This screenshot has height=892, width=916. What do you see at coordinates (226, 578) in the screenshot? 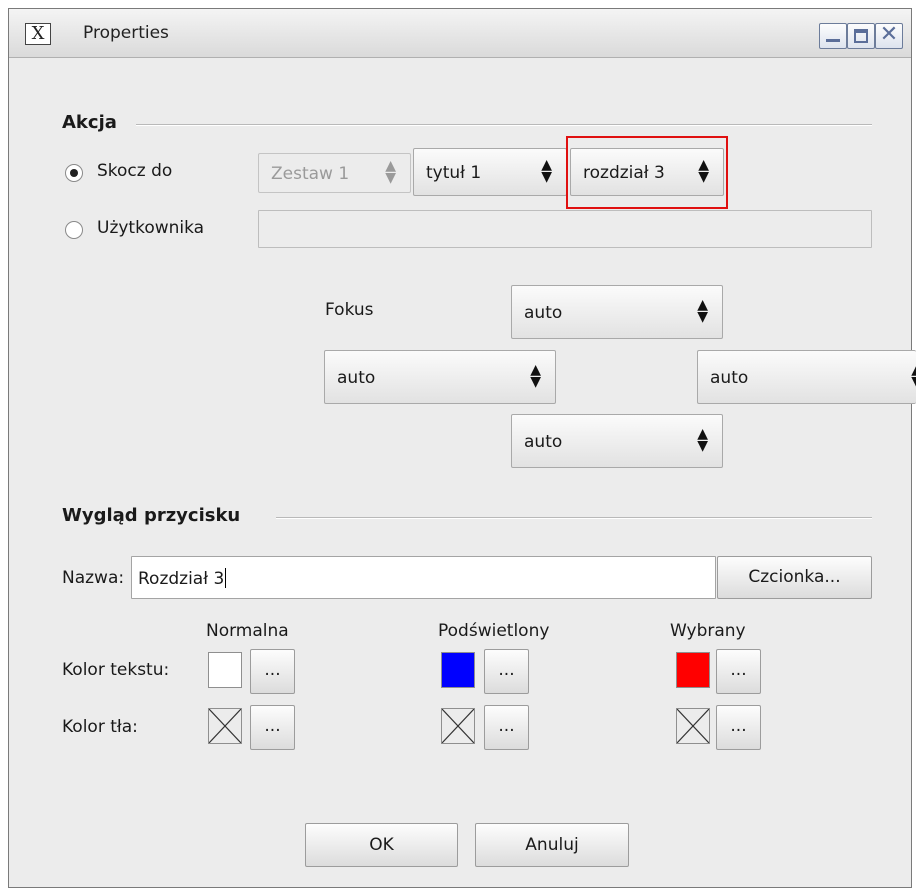
I see `text-caret` at bounding box center [226, 578].